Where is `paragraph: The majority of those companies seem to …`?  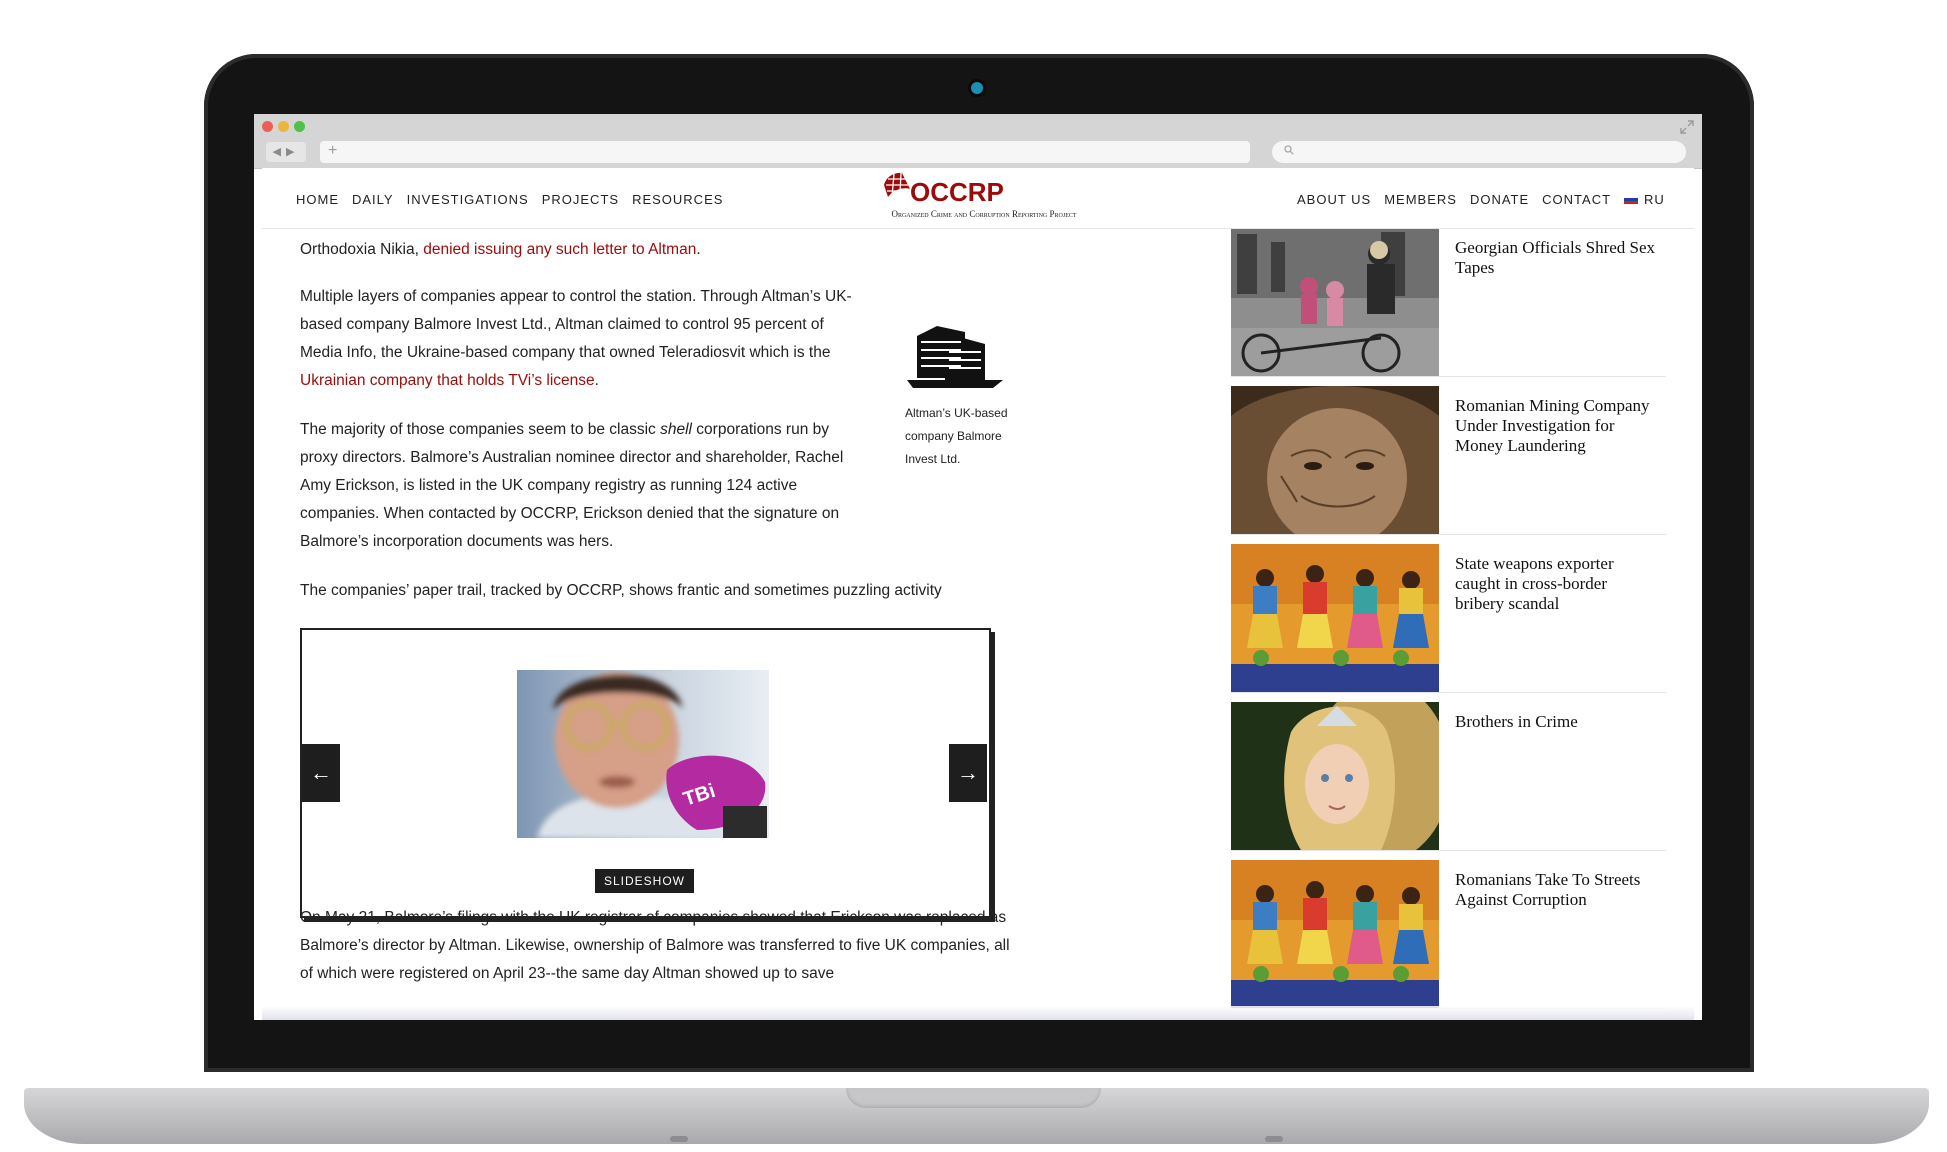
paragraph: The majority of those companies seem to … is located at coordinates (585, 486).